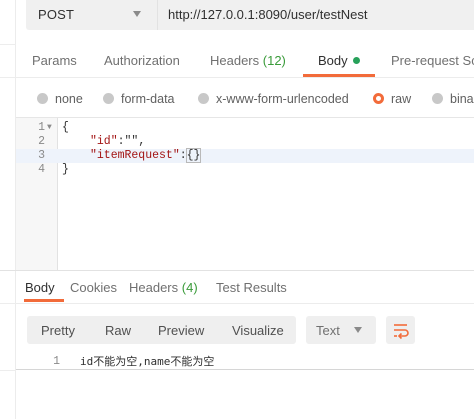  What do you see at coordinates (147, 361) in the screenshot?
I see `response-text: id不能为空,name不能为空` at bounding box center [147, 361].